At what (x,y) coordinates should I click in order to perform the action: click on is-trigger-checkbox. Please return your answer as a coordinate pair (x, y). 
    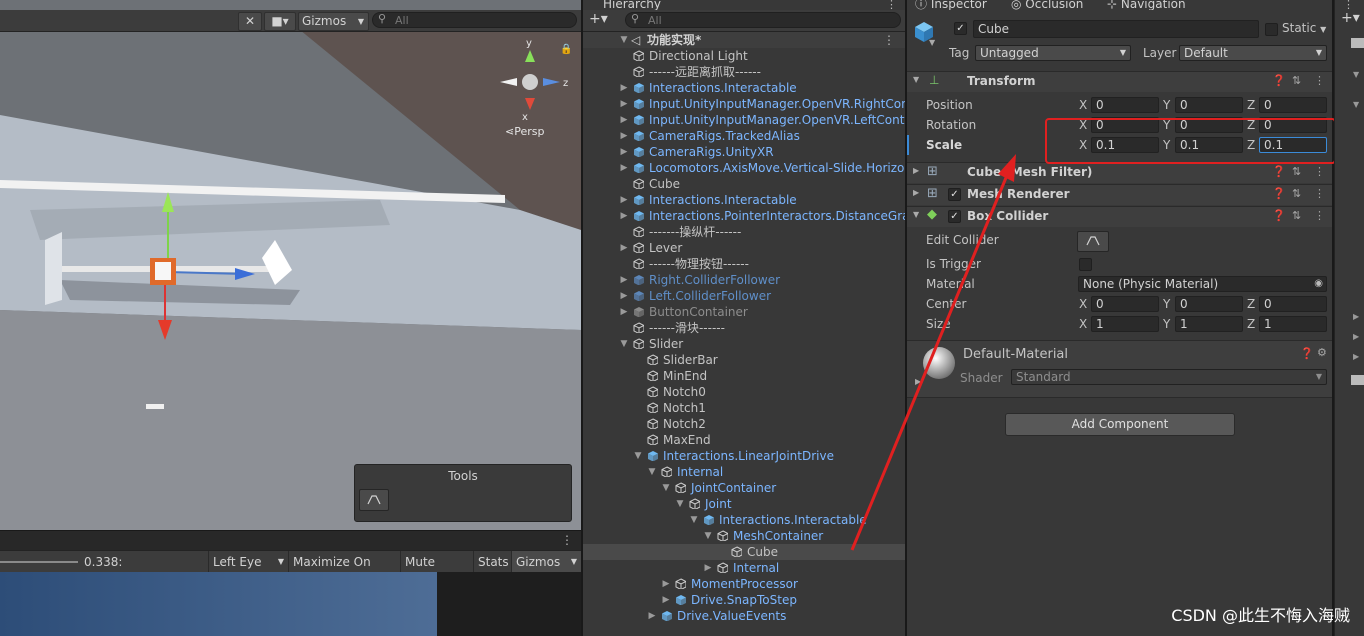
    Looking at the image, I should click on (1085, 264).